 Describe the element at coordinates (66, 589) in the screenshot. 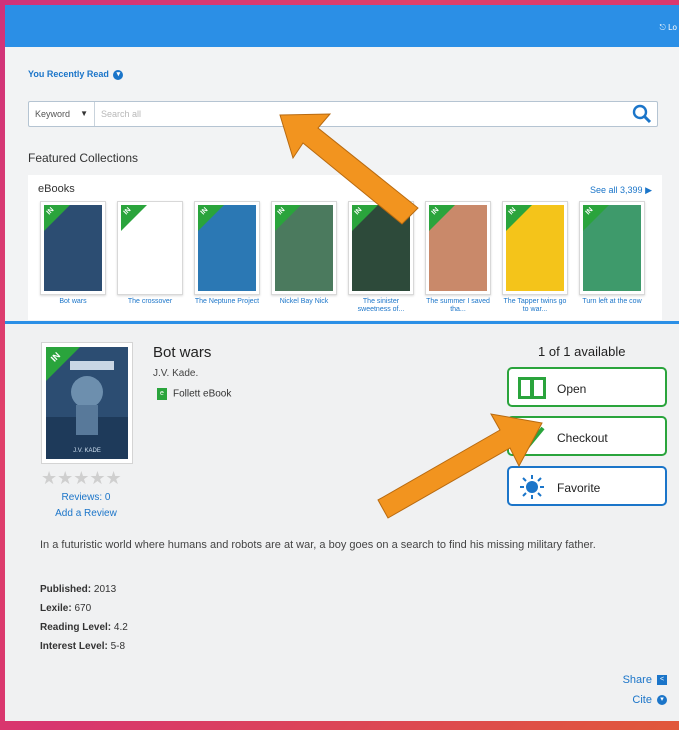

I see `published-label: Published:` at that location.